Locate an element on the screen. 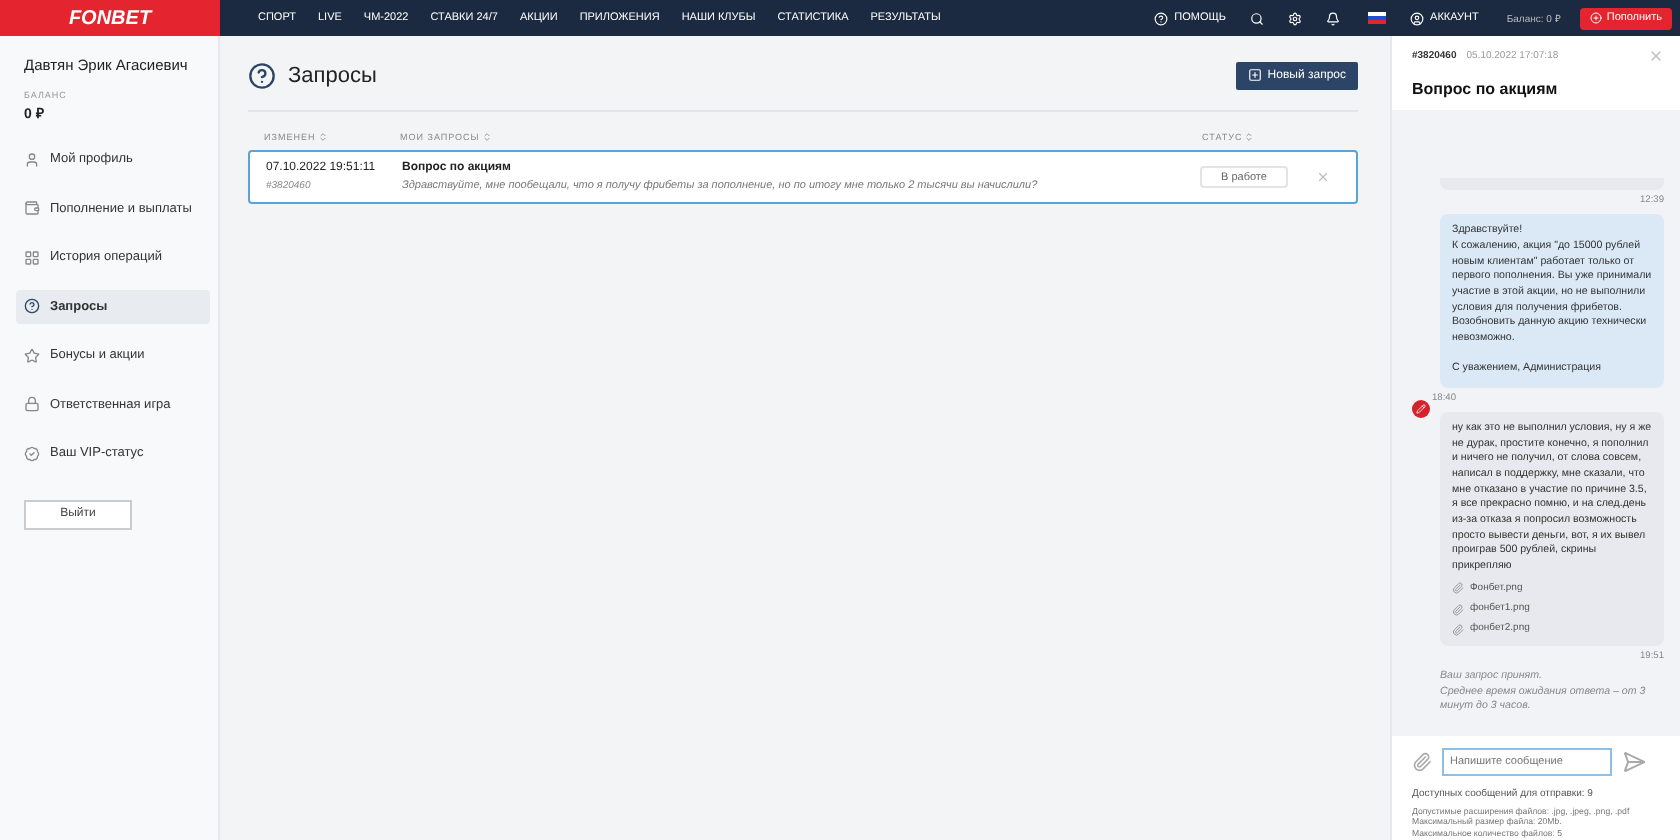  badge-icon is located at coordinates (32, 453).